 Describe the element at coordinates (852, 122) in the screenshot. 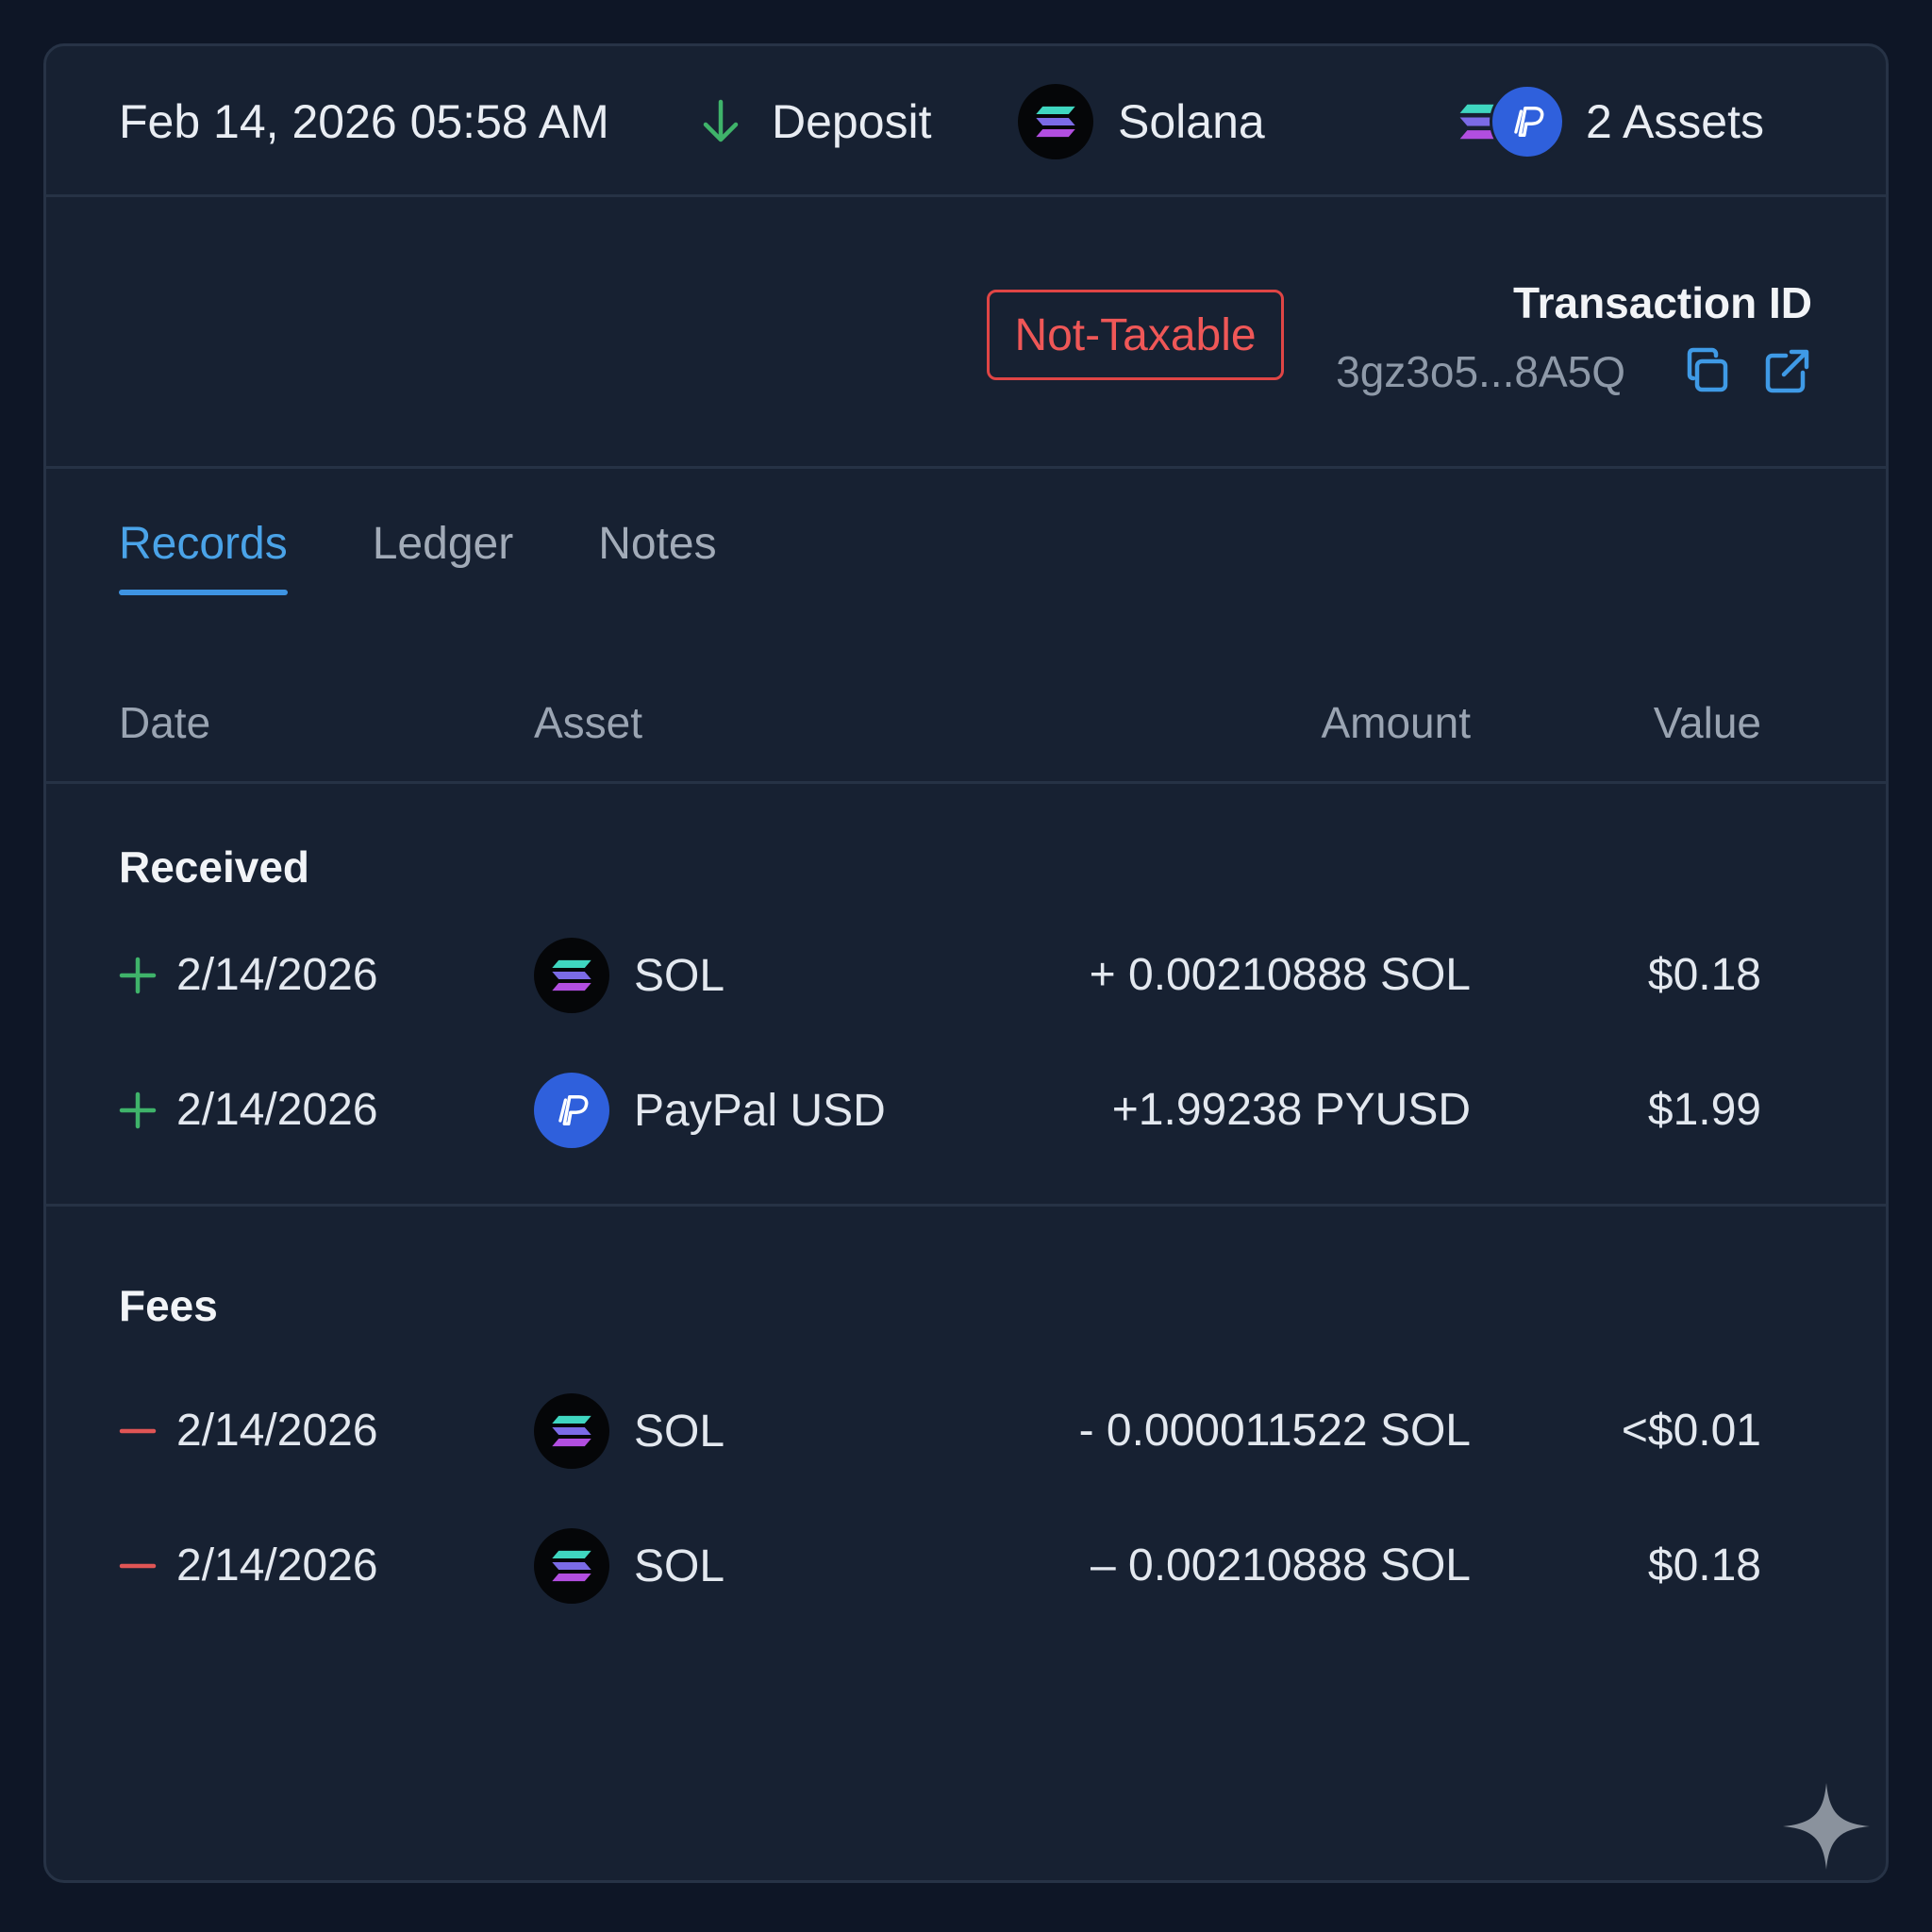

I see `transaction-type-label: Deposit` at that location.